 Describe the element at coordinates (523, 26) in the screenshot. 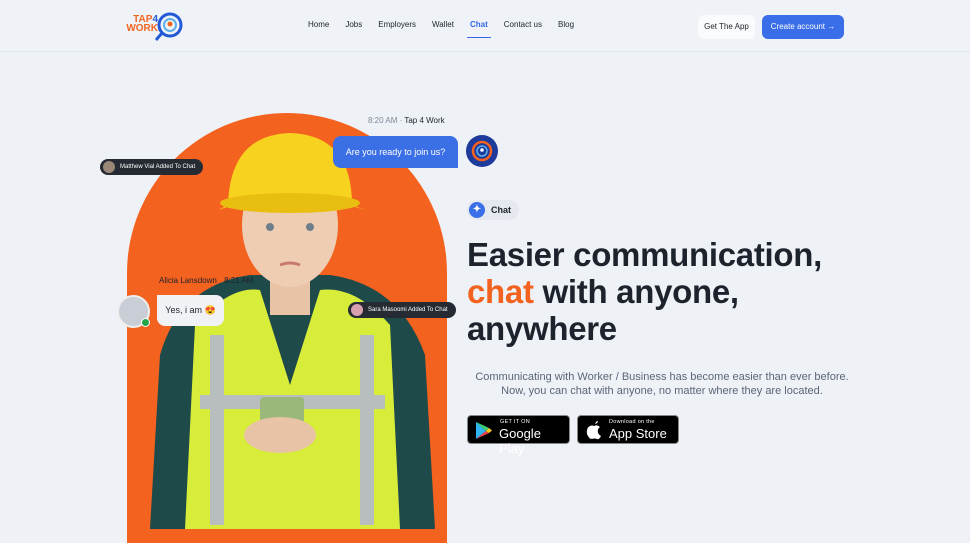

I see `nav-contact: Contact us` at that location.